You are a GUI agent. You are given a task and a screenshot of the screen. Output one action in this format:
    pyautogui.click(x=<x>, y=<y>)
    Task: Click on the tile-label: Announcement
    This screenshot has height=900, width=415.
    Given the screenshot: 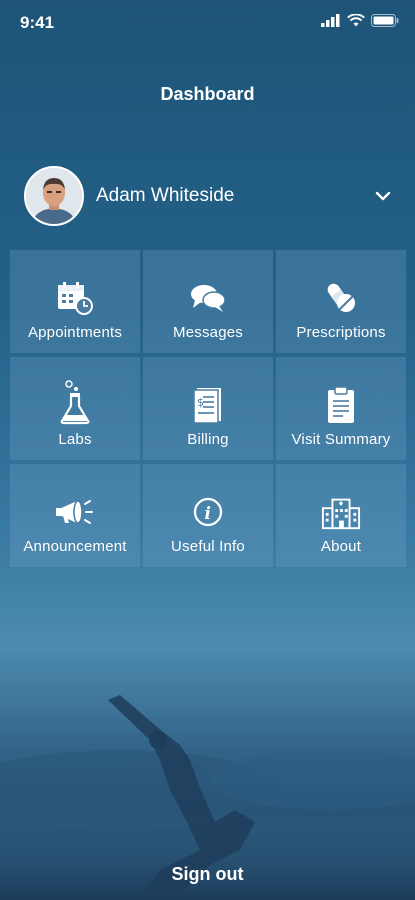 What is the action you would take?
    pyautogui.click(x=75, y=546)
    